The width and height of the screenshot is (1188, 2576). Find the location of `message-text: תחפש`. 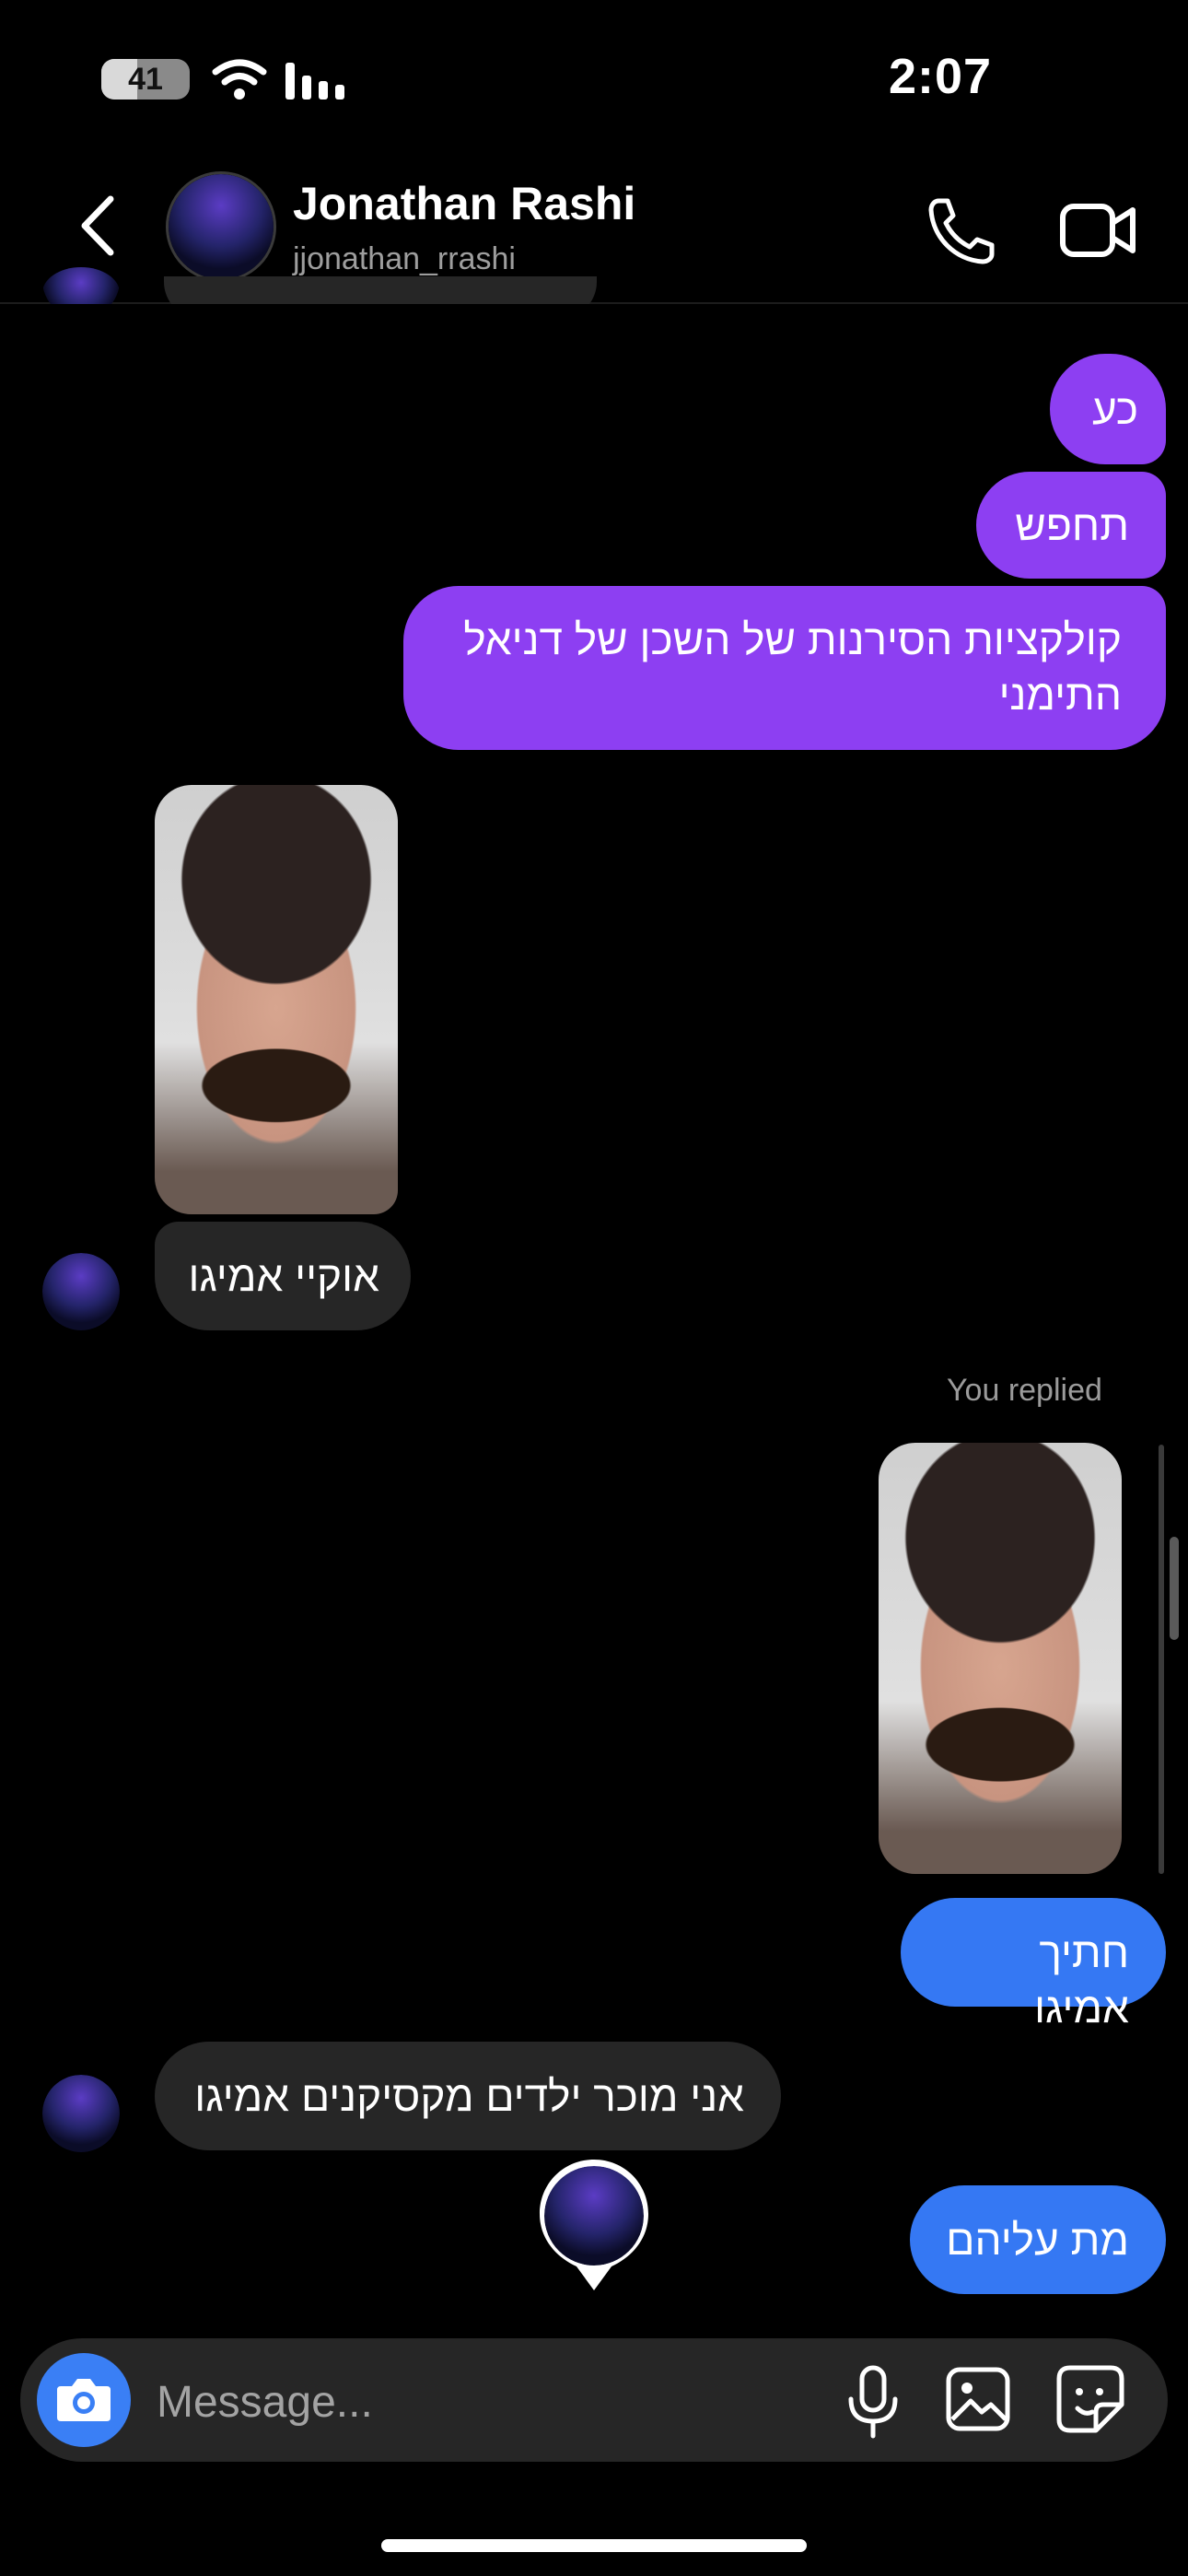

message-text: תחפש is located at coordinates (1072, 525).